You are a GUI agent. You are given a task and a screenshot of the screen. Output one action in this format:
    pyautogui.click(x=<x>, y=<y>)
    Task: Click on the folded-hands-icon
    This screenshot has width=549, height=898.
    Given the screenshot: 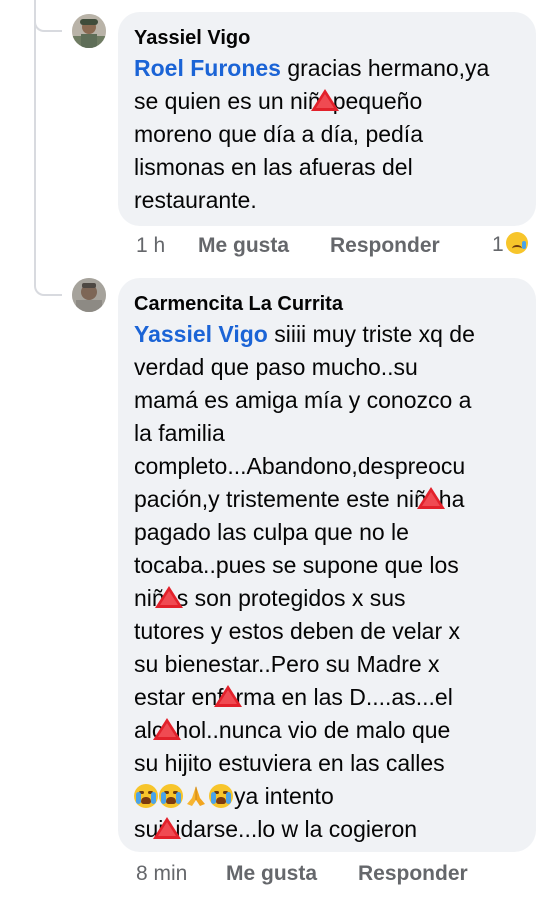 What is the action you would take?
    pyautogui.click(x=196, y=796)
    